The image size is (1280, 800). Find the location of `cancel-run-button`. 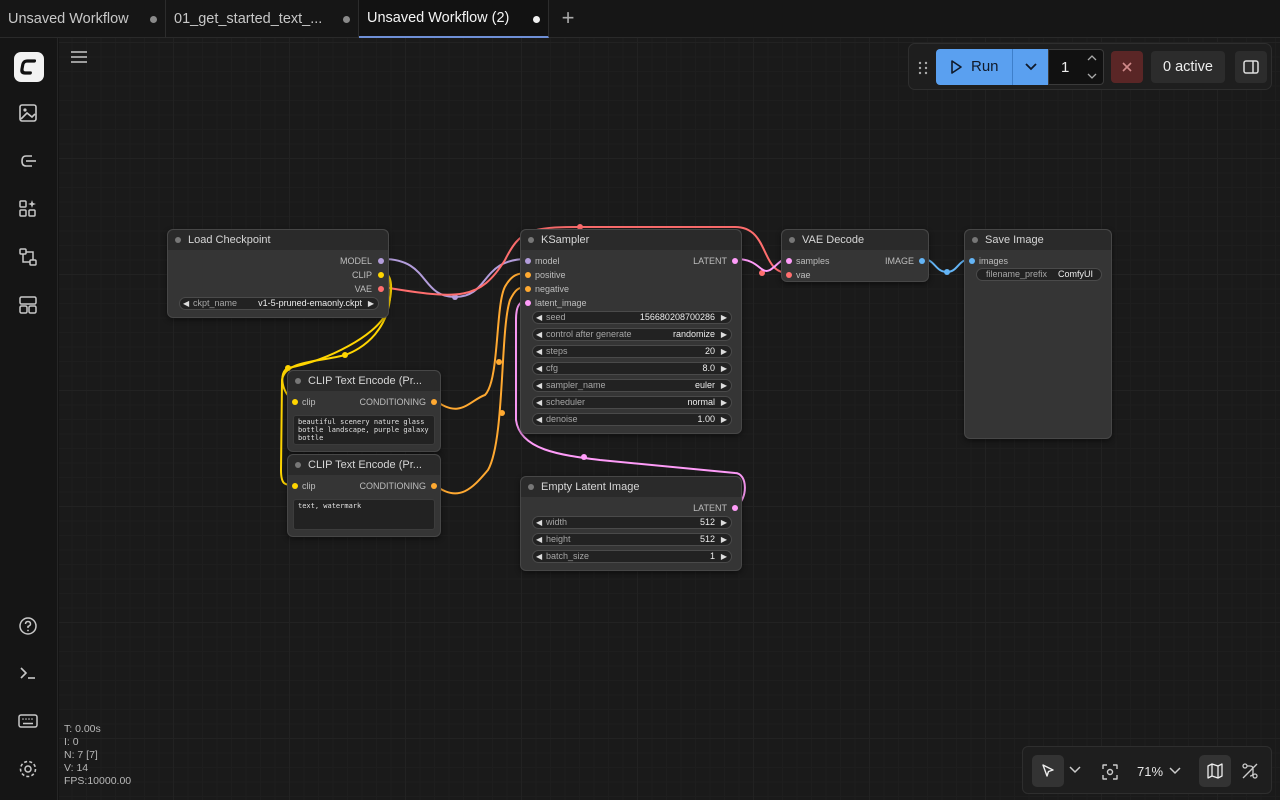

cancel-run-button is located at coordinates (1127, 67).